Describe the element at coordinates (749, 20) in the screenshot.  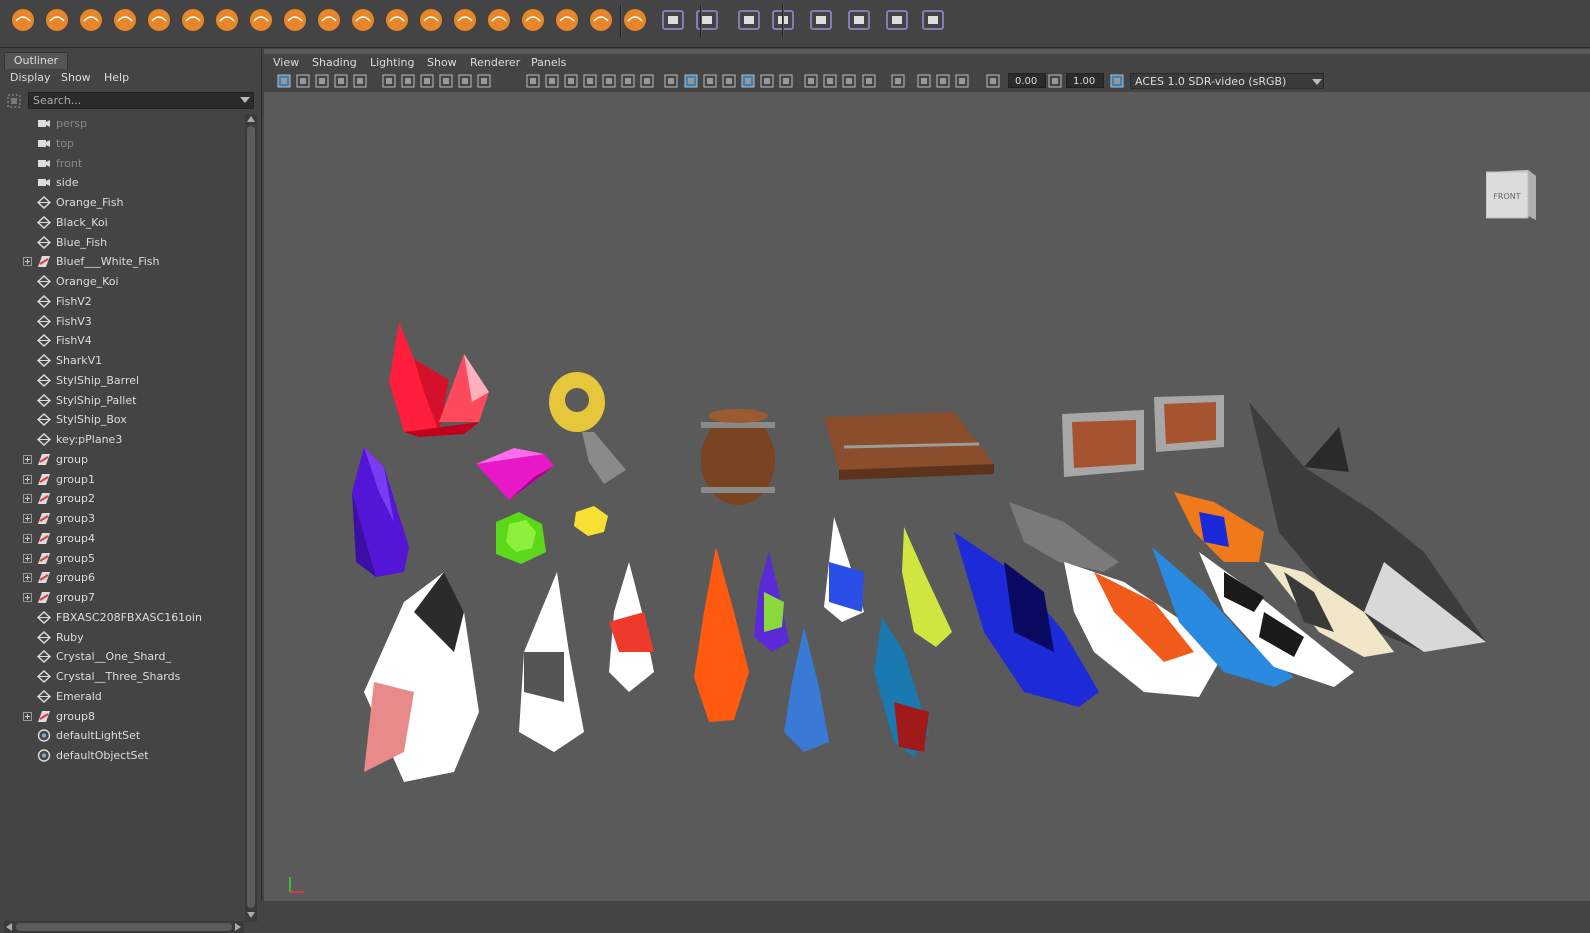
I see `camera-view-icon` at that location.